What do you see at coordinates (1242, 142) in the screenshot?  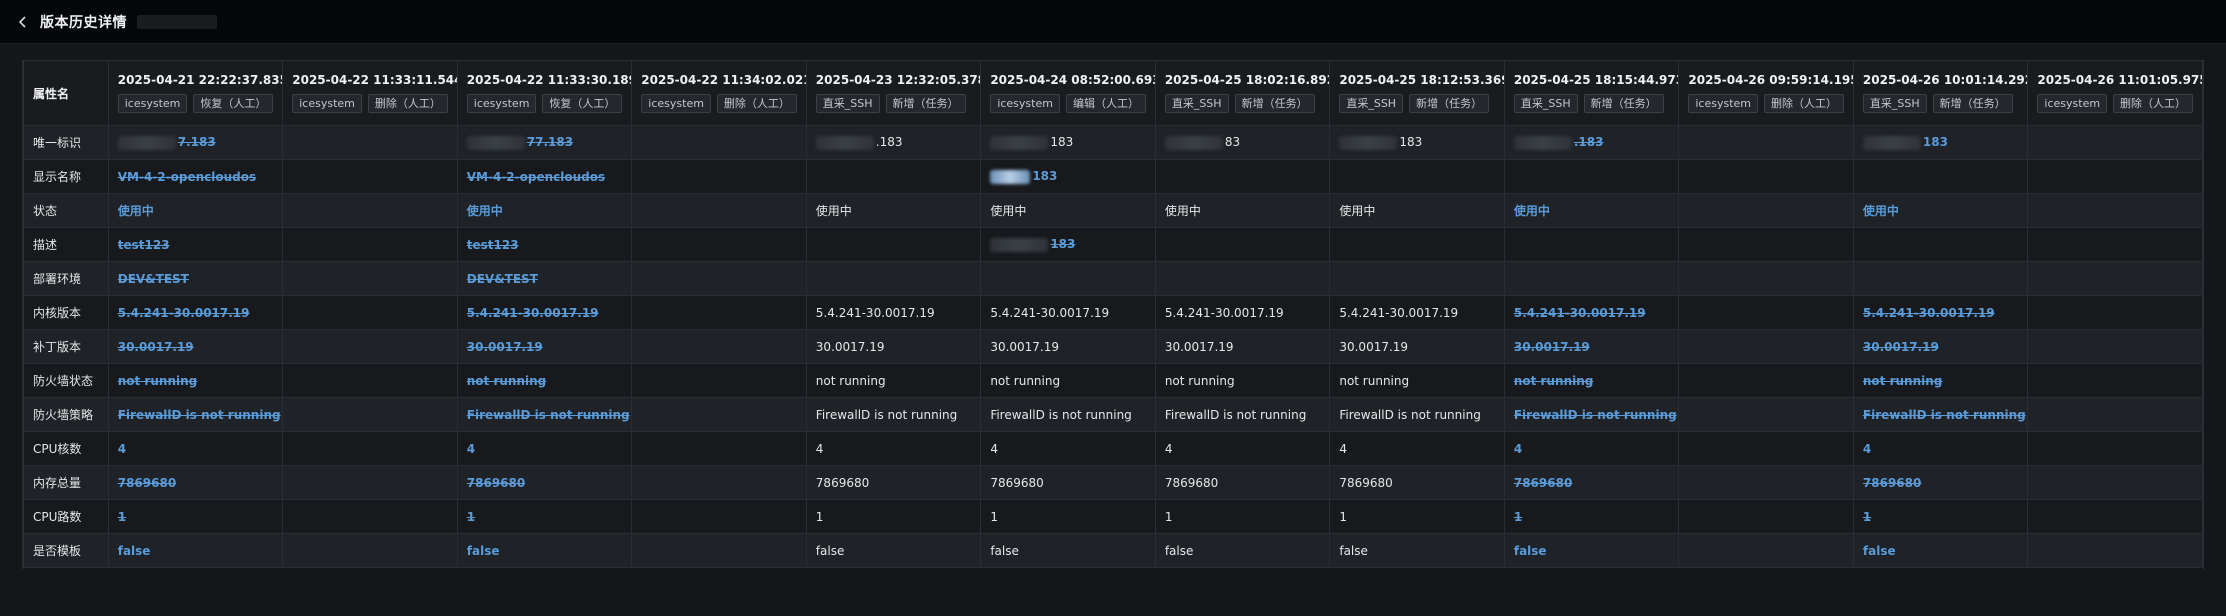 I see `table-cell: 83` at bounding box center [1242, 142].